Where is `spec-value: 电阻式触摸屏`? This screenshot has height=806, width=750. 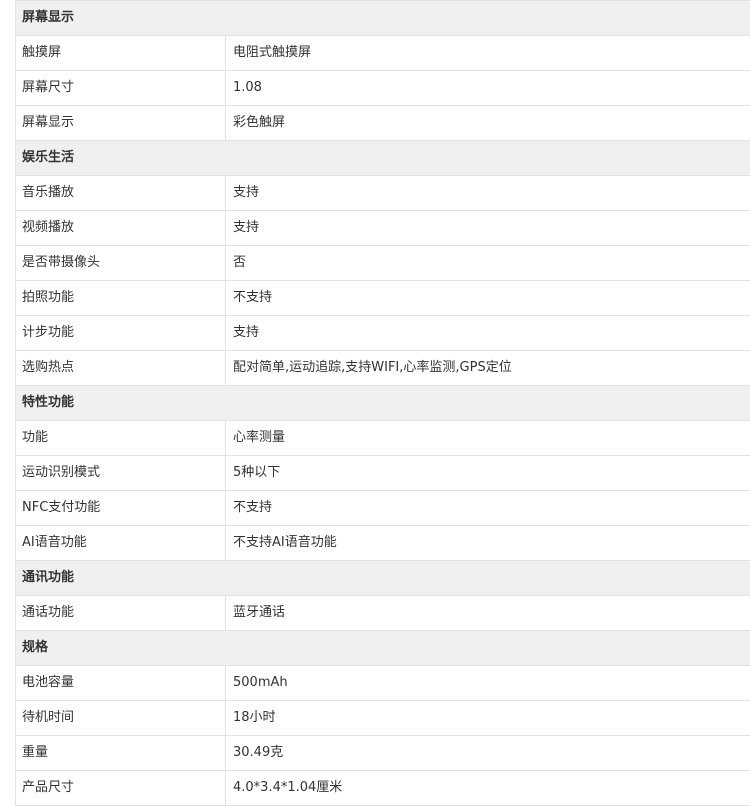
spec-value: 电阻式触摸屏 is located at coordinates (488, 53).